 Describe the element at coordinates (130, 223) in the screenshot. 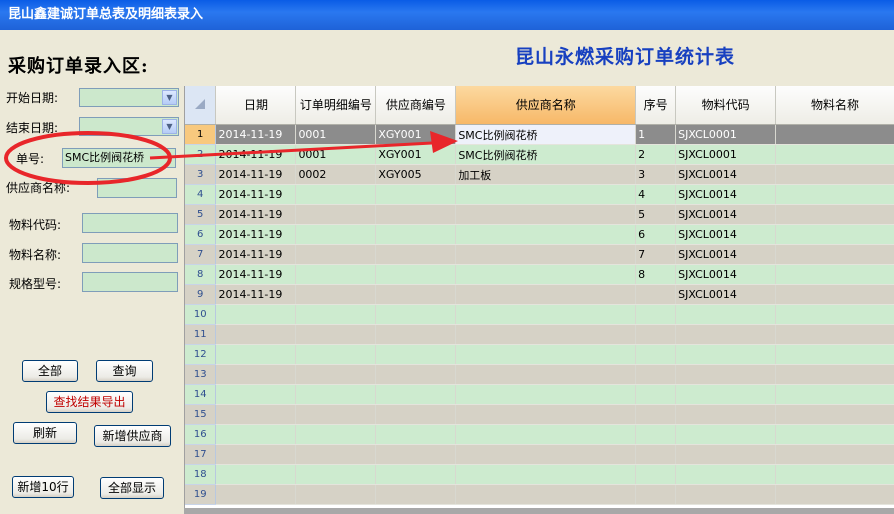

I see `material-code-input` at that location.